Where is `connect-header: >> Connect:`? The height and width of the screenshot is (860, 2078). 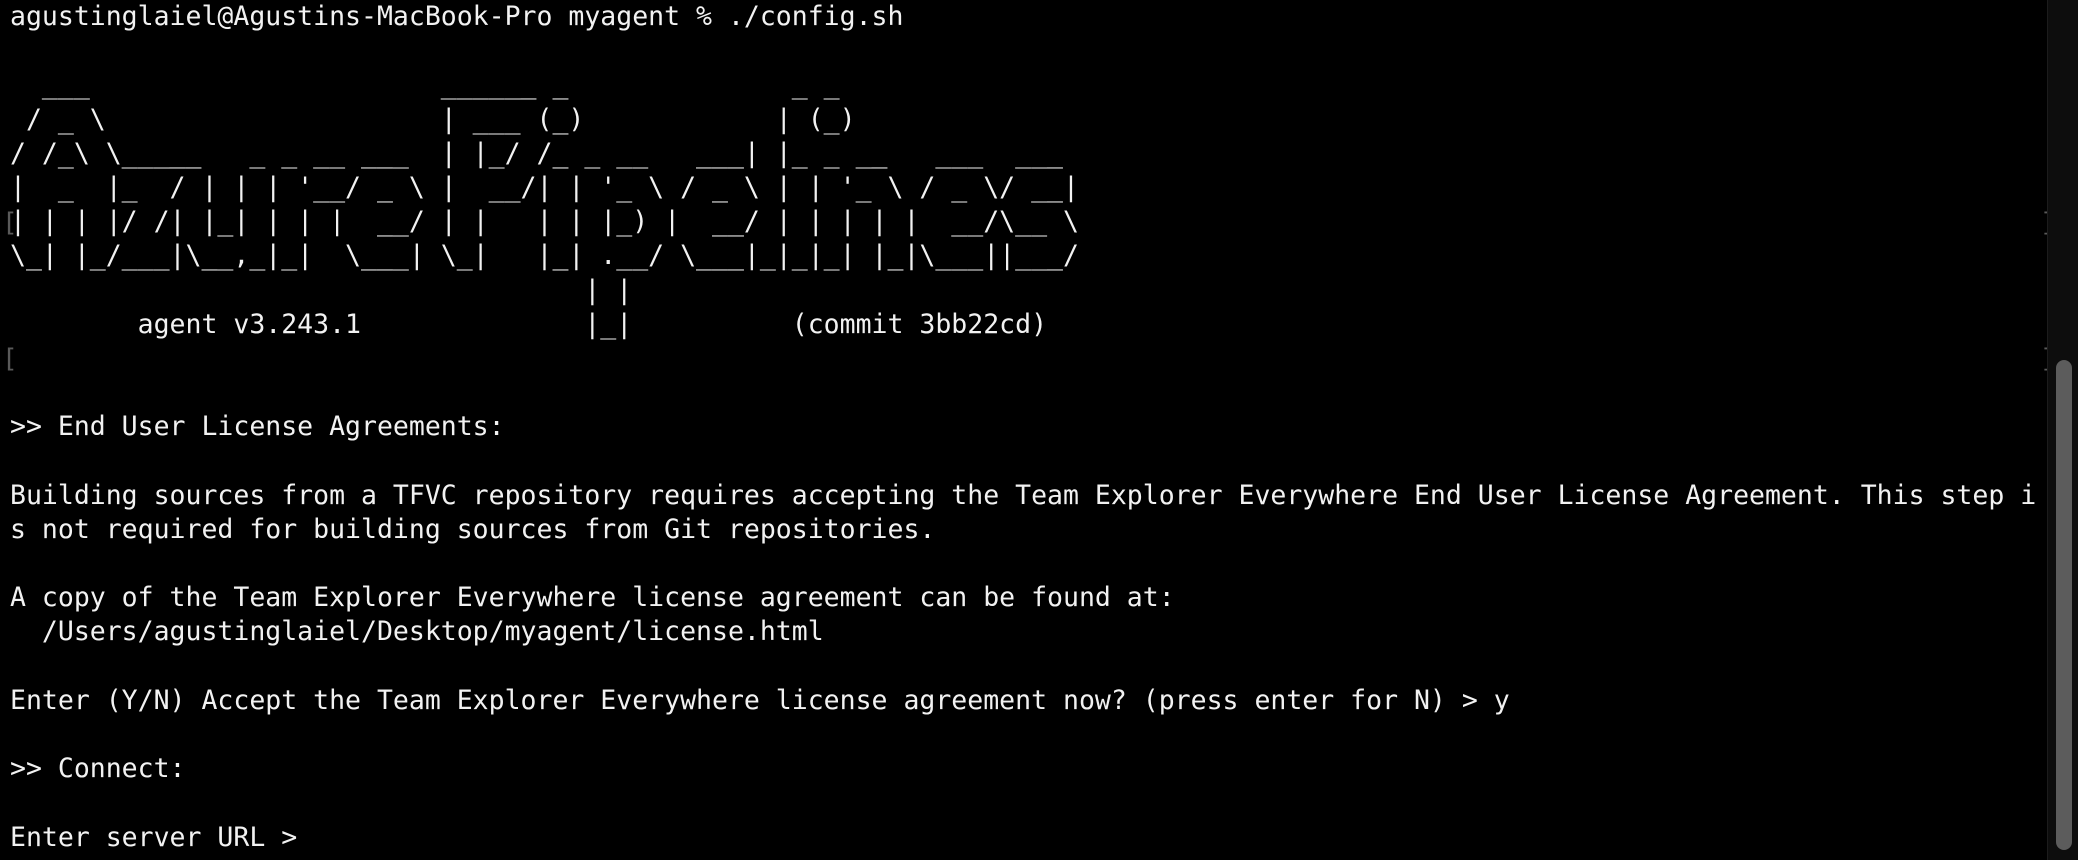
connect-header: >> Connect: is located at coordinates (98, 769).